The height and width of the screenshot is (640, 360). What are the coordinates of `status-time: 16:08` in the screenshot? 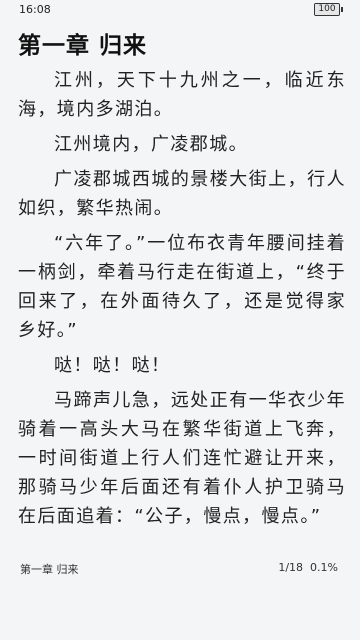 It's located at (35, 9).